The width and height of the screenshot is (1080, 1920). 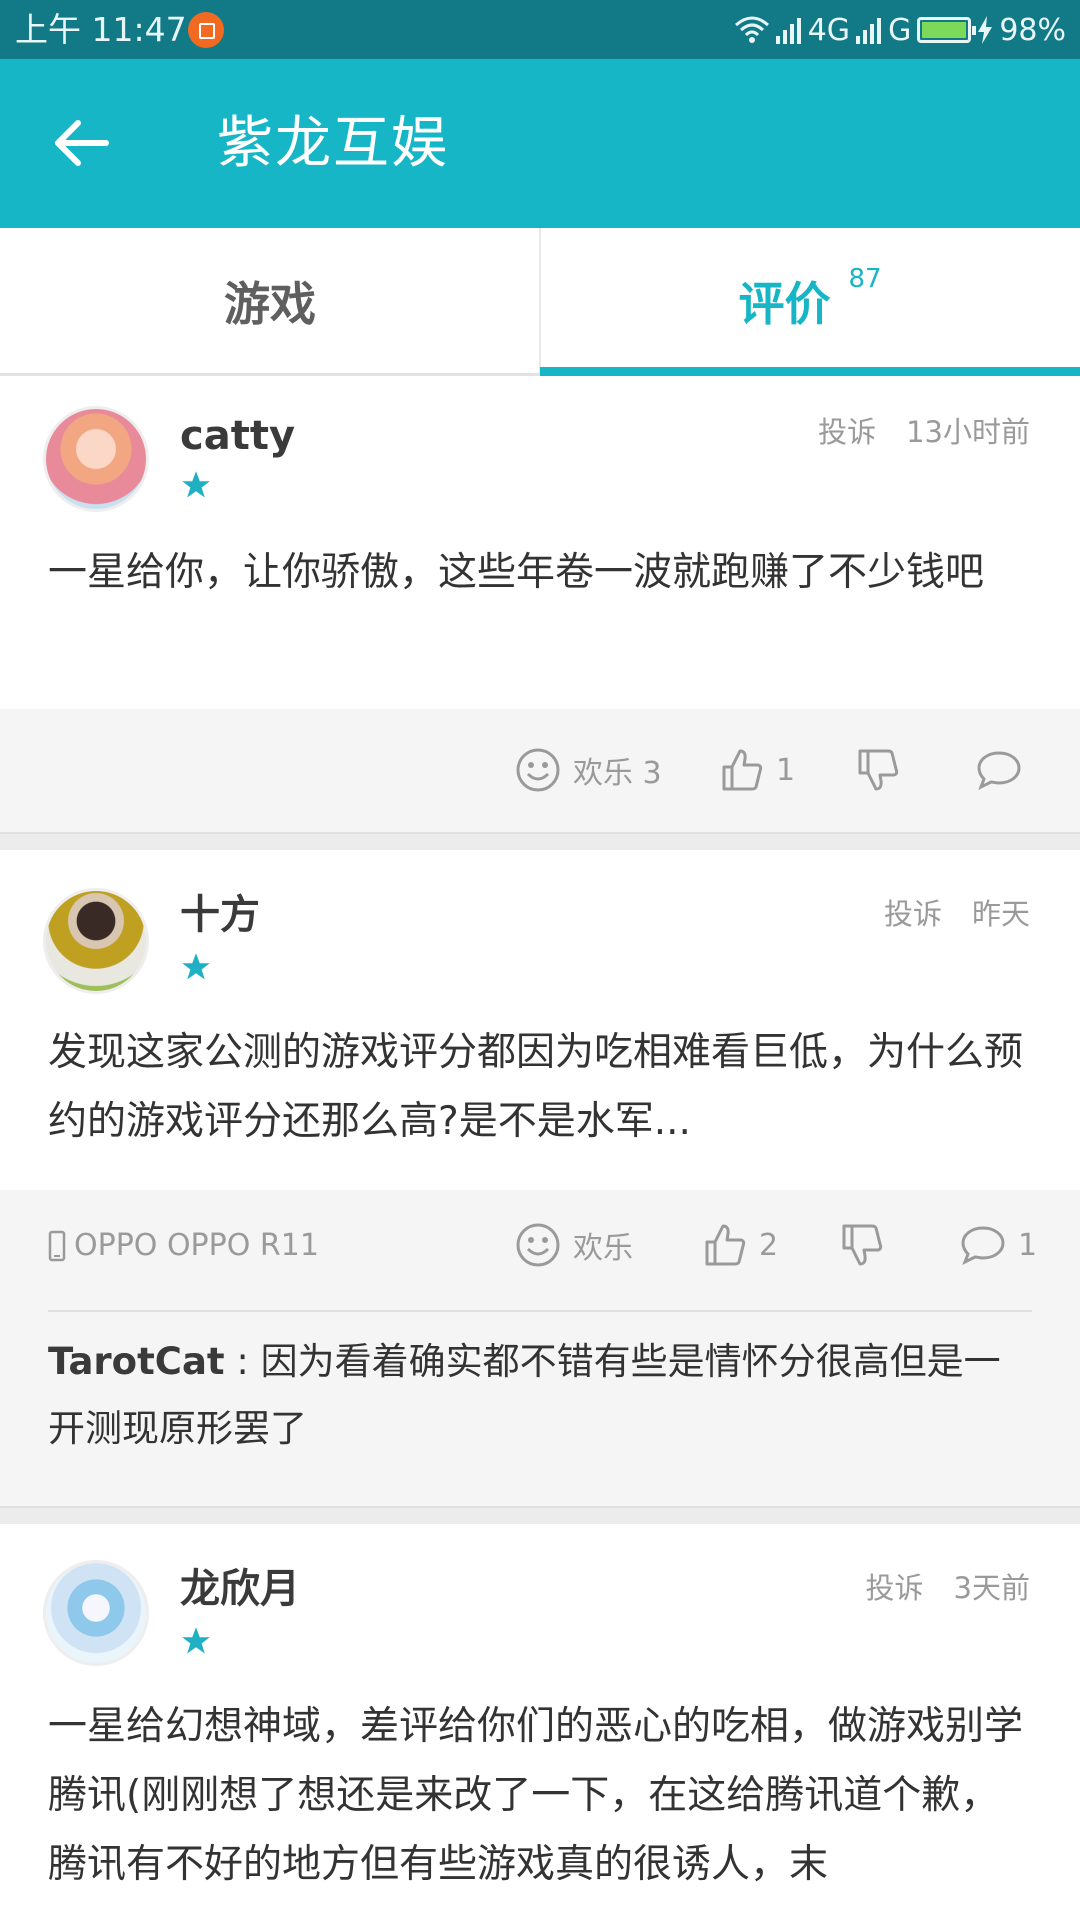 I want to click on fun-reaction: 欢乐, so click(x=574, y=1245).